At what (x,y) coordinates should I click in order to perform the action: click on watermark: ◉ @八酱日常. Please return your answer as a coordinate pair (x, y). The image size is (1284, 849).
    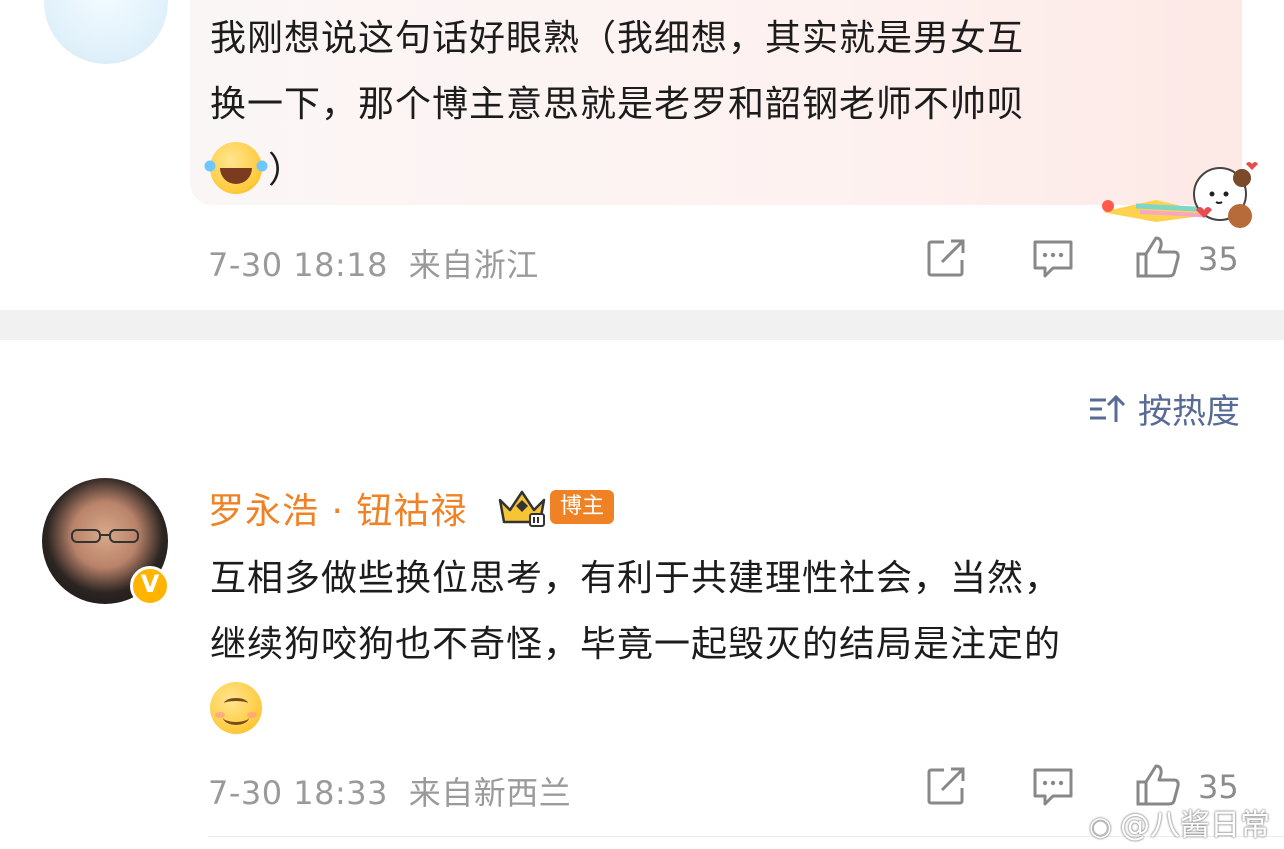
    Looking at the image, I should click on (1179, 825).